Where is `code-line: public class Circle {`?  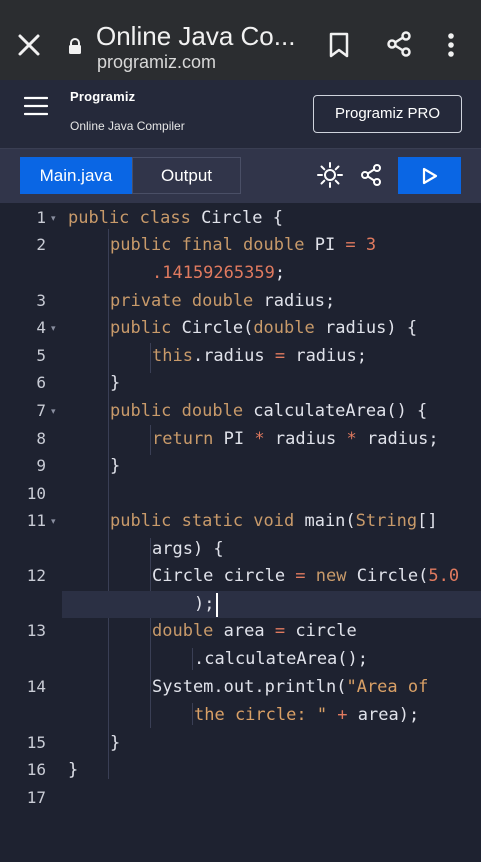 code-line: public class Circle { is located at coordinates (175, 218).